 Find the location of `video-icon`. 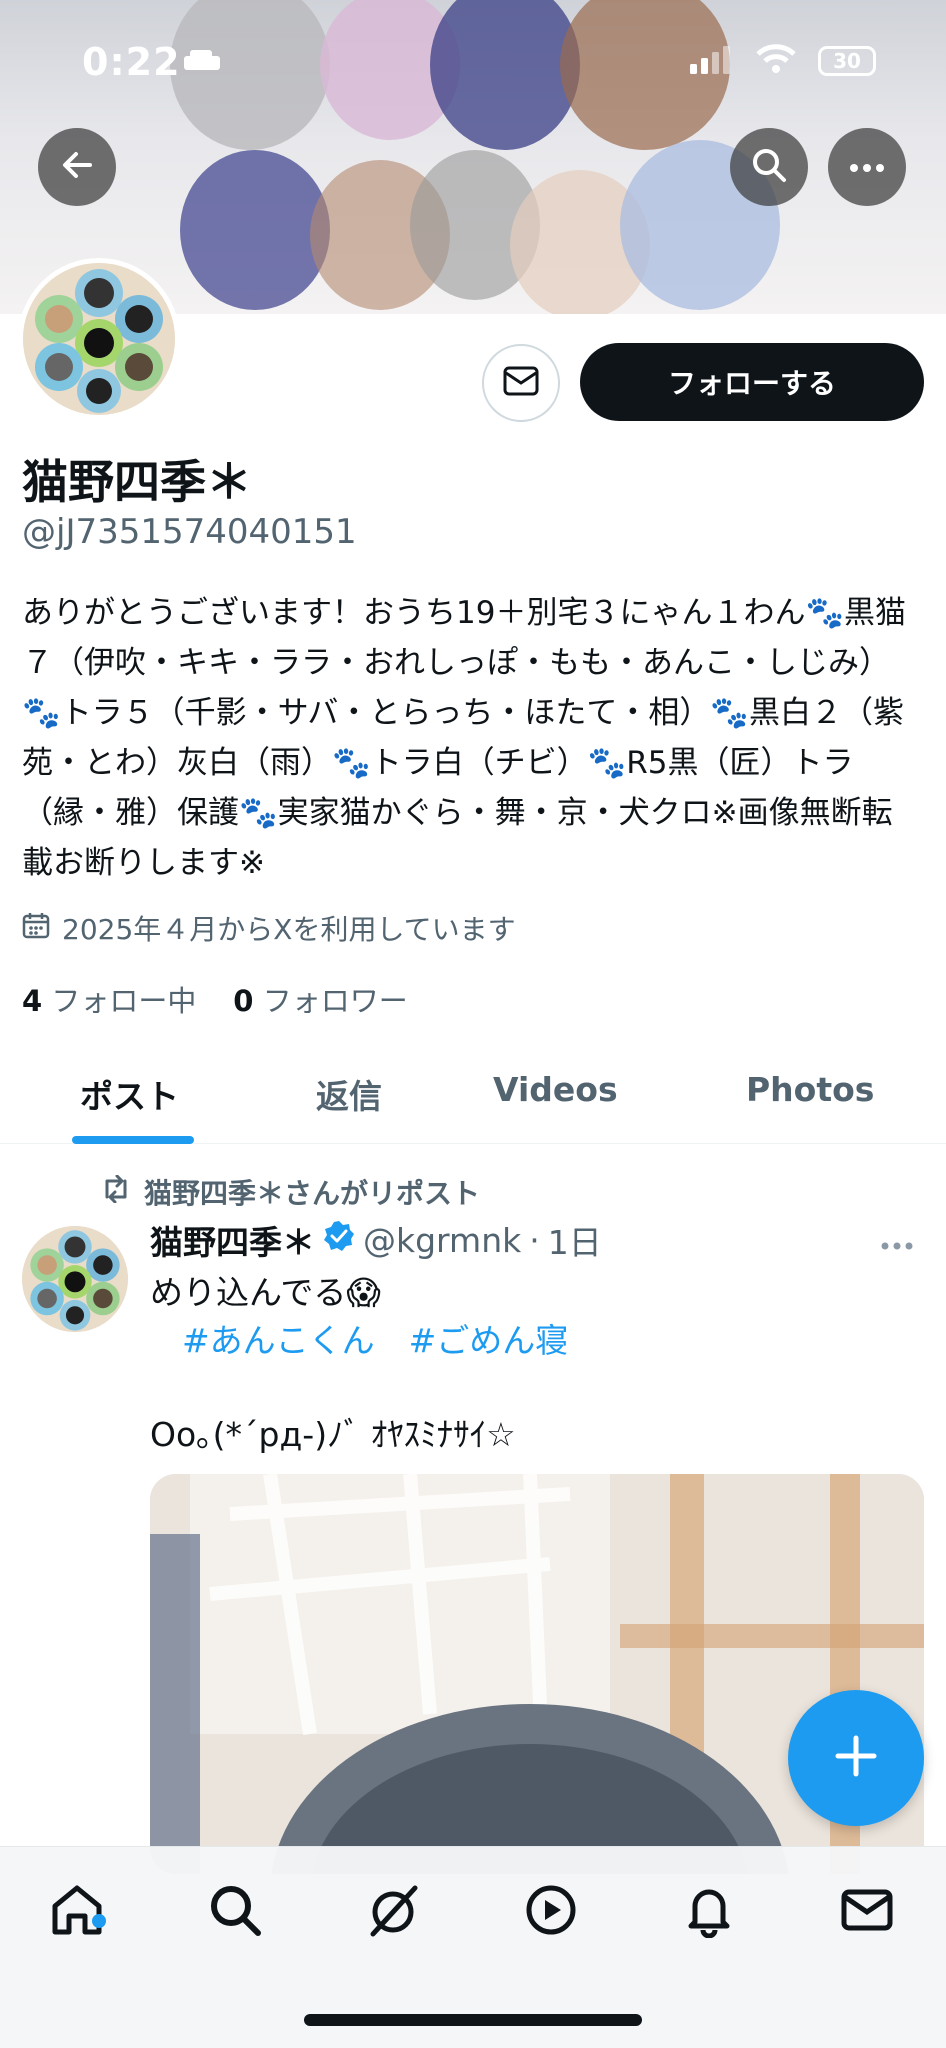

video-icon is located at coordinates (551, 1912).